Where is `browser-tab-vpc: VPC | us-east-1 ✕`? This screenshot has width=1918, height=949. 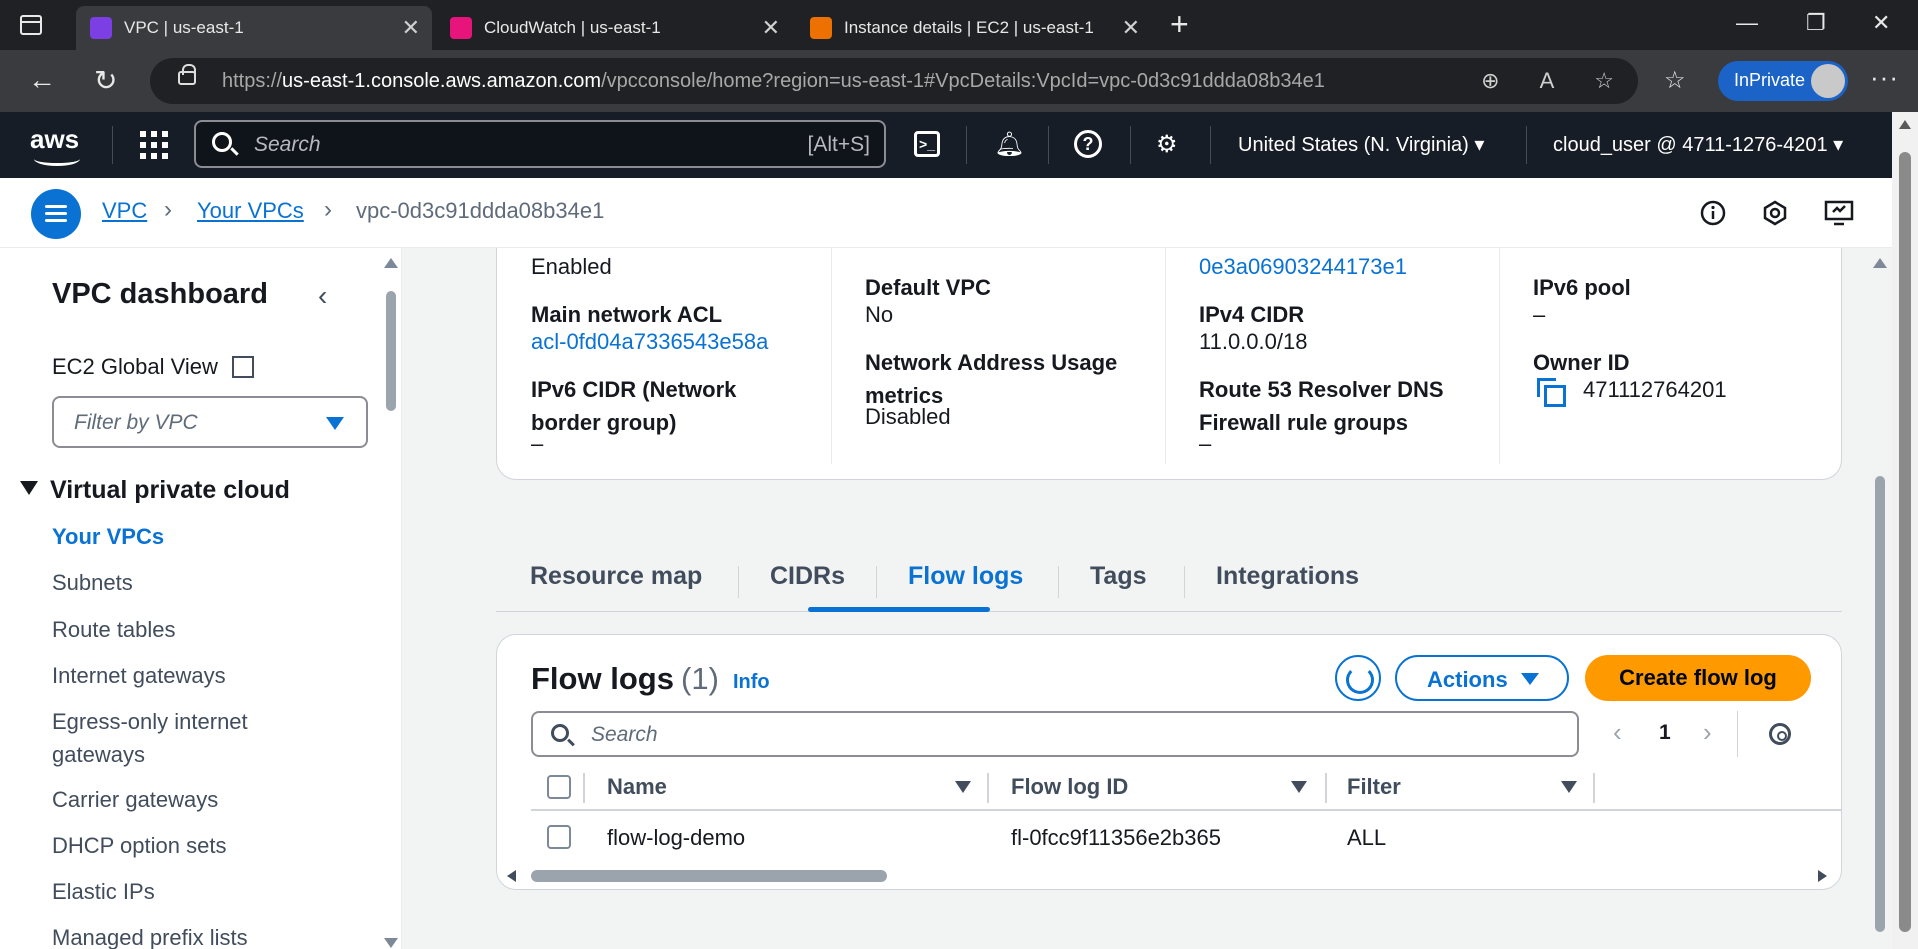
browser-tab-vpc: VPC | us-east-1 ✕ is located at coordinates (254, 28).